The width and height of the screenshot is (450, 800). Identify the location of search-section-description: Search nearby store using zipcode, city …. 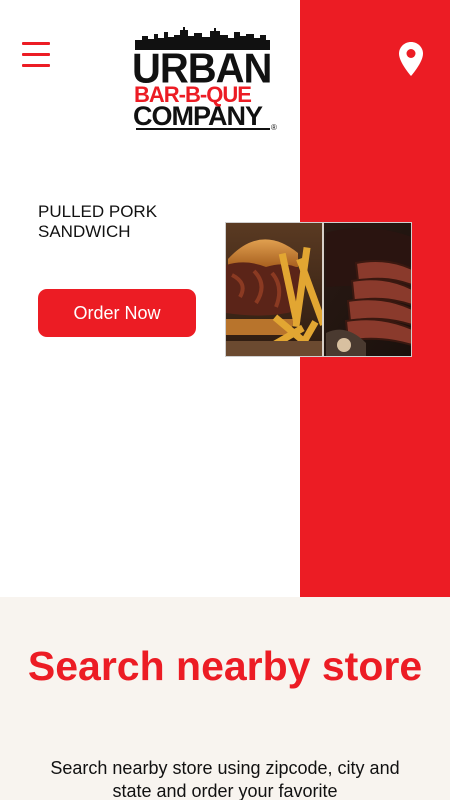
(225, 779).